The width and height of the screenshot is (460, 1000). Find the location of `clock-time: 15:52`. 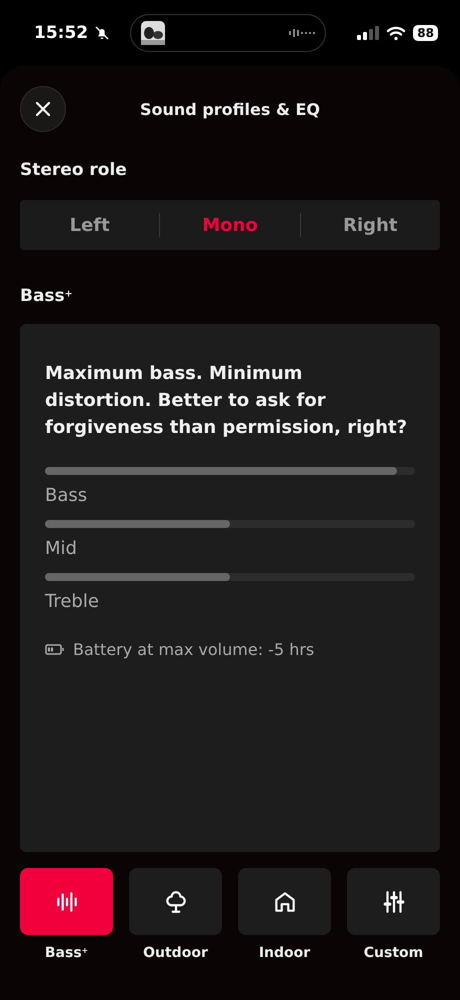

clock-time: 15:52 is located at coordinates (61, 33).